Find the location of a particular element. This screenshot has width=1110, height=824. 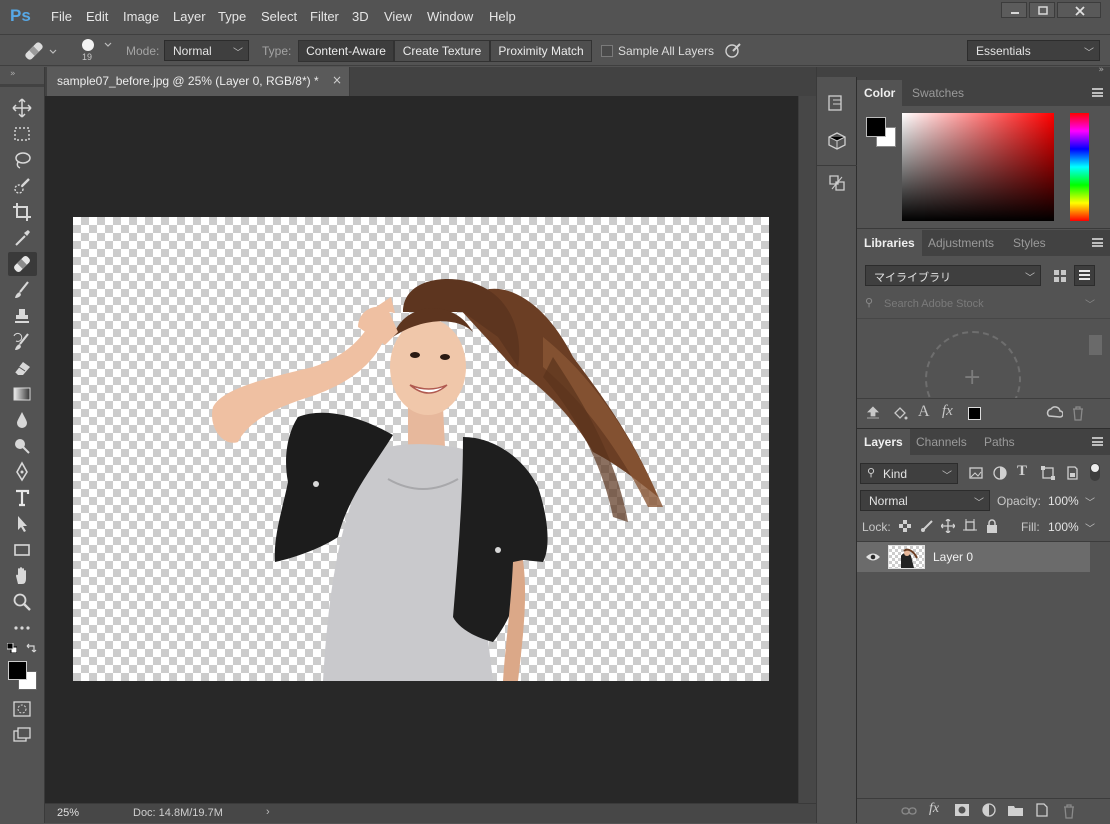

zoom-tool is located at coordinates (22, 602).